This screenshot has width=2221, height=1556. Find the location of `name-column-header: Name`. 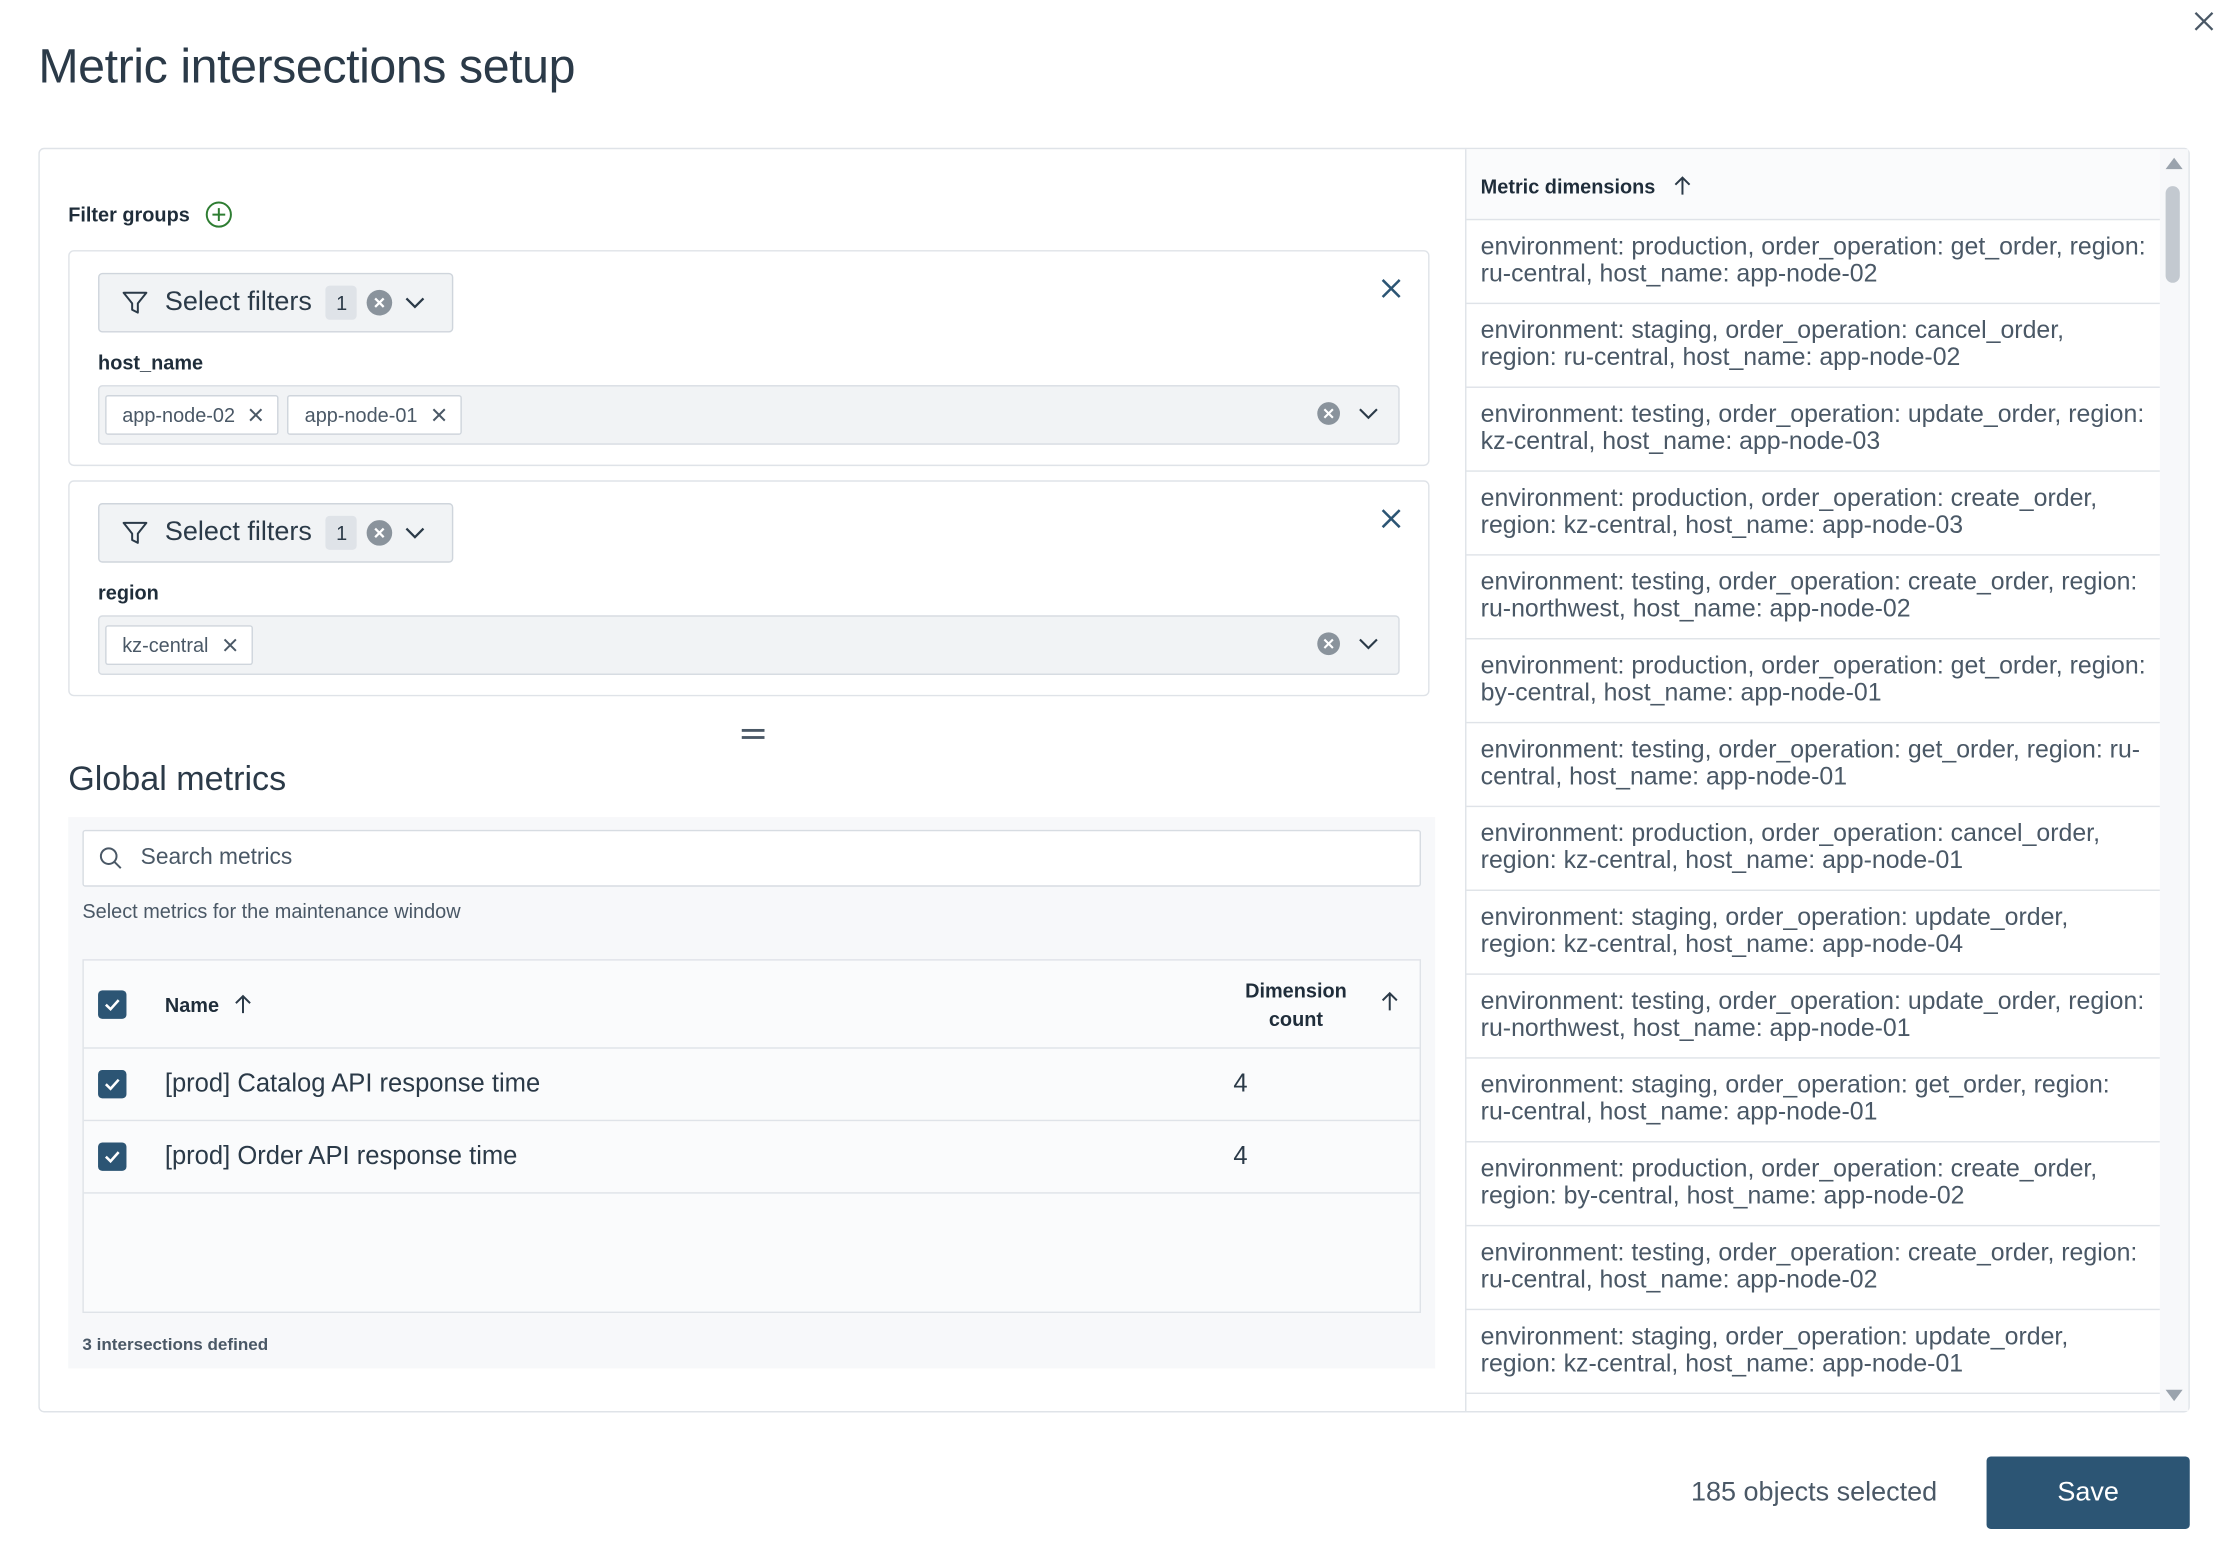

name-column-header: Name is located at coordinates (210, 1005).